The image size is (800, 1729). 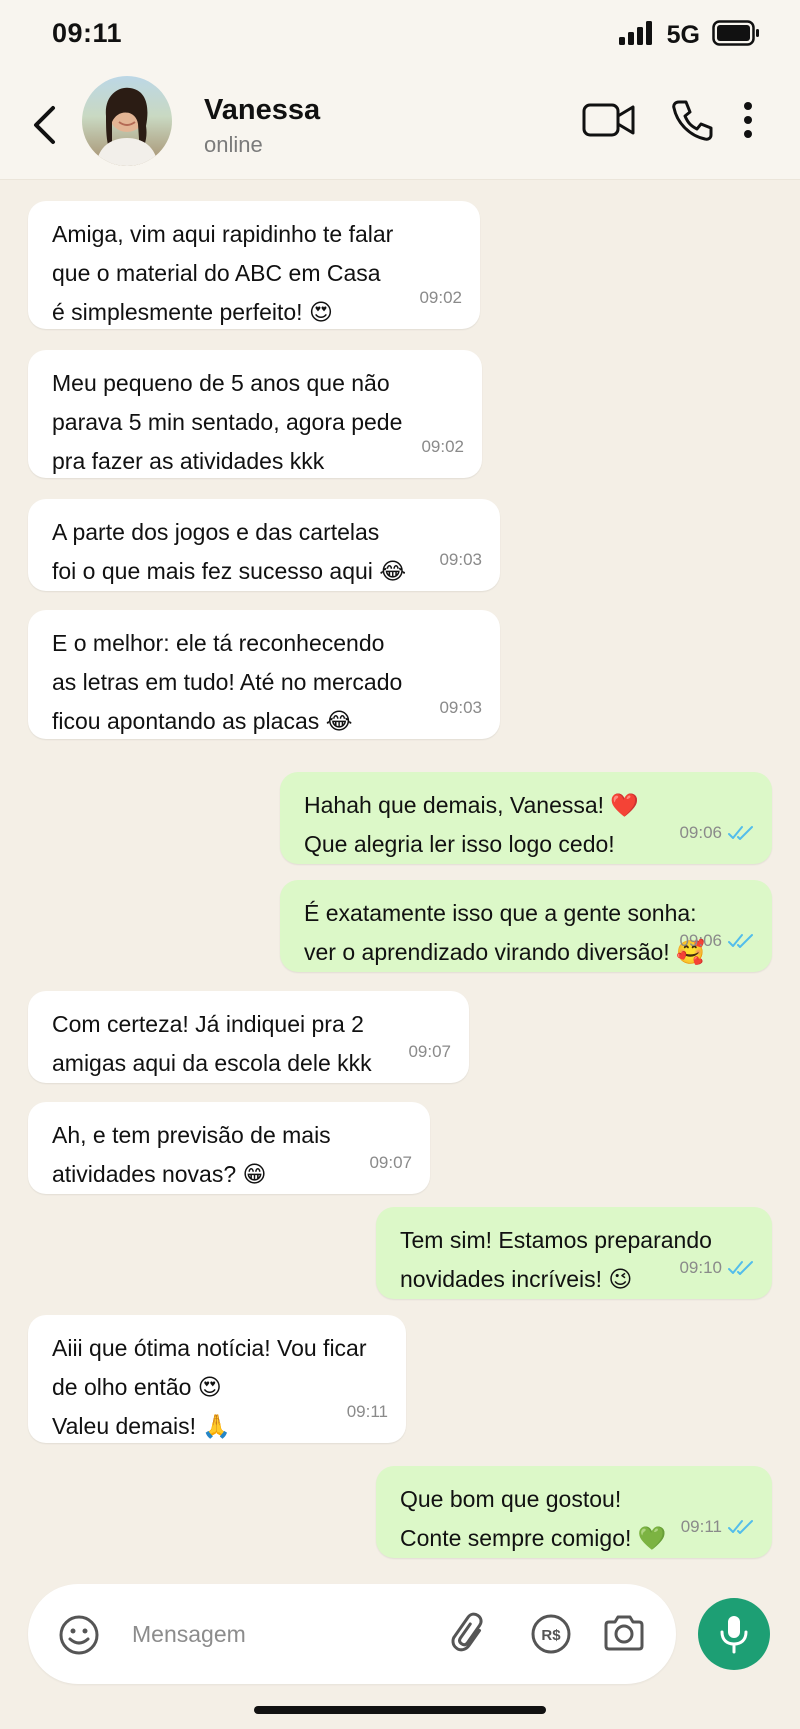 I want to click on back-button, so click(x=44, y=125).